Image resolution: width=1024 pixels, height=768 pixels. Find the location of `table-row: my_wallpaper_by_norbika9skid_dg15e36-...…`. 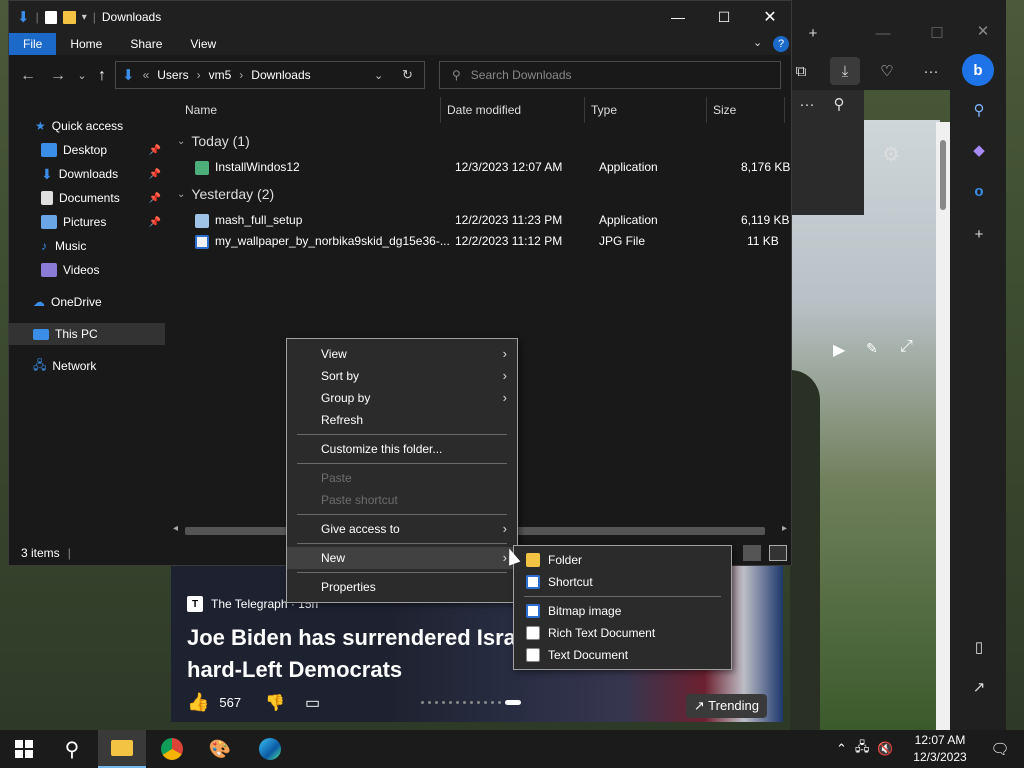

table-row: my_wallpaper_by_norbika9skid_dg15e36-...… is located at coordinates (485, 241).